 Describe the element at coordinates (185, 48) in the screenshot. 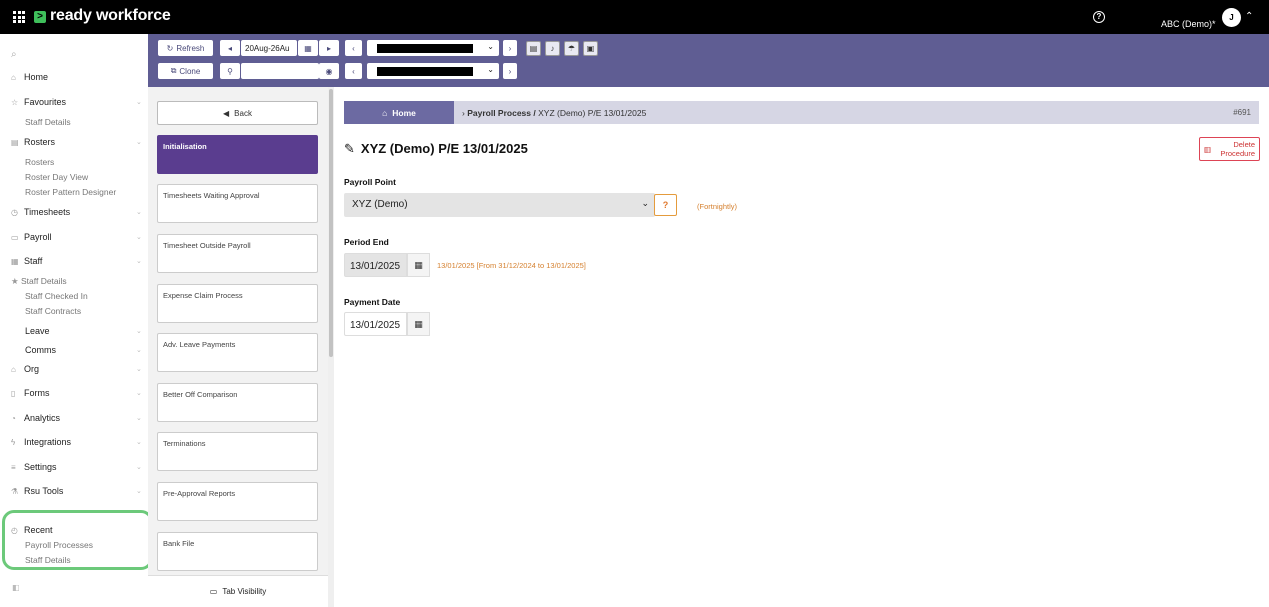

I see `refresh-button: ↻ Refresh` at that location.